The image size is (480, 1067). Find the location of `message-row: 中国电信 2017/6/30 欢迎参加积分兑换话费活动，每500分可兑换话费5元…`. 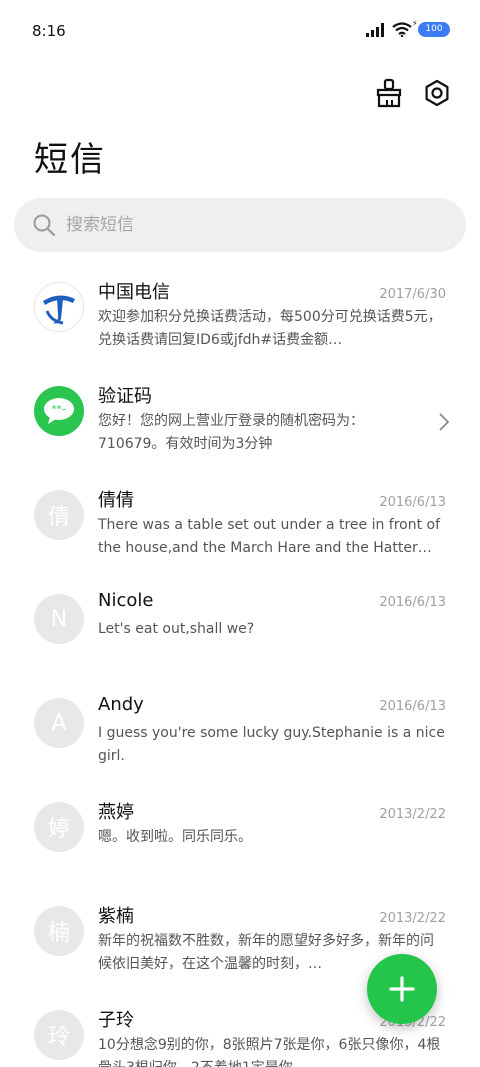

message-row: 中国电信 2017/6/30 欢迎参加积分兑换话费活动，每500分可兑换话费5元… is located at coordinates (240, 320).